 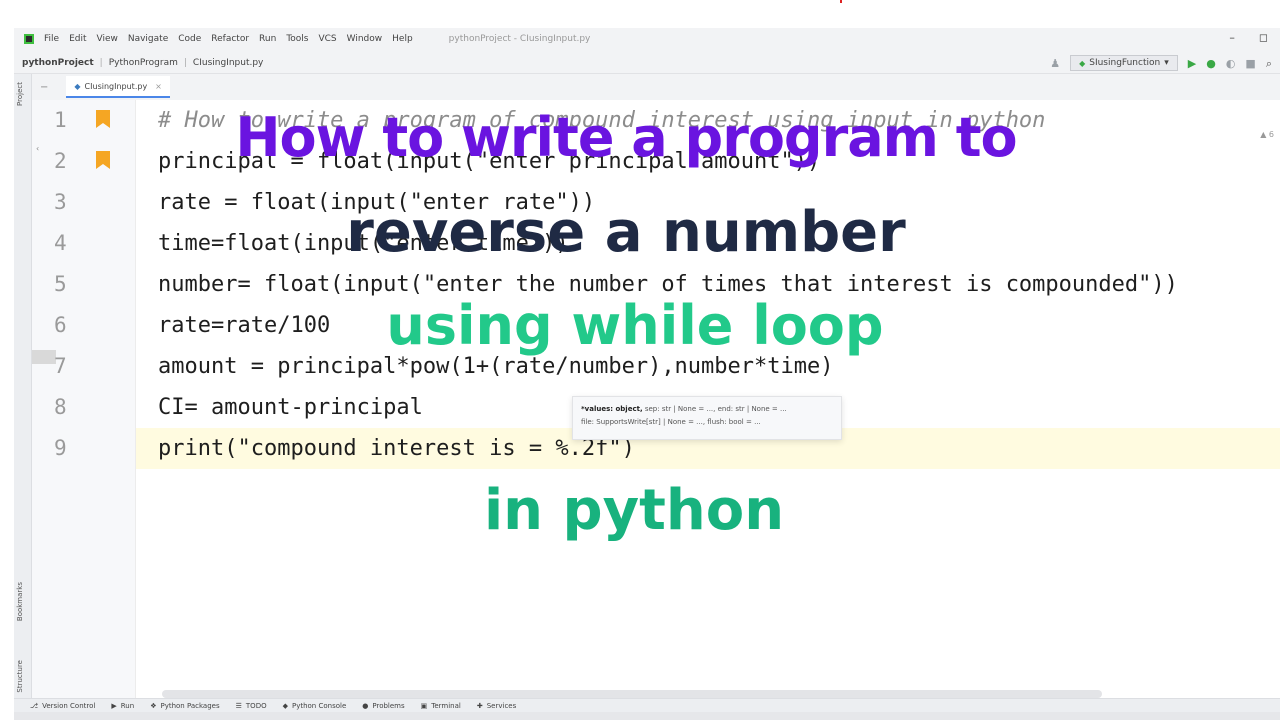 What do you see at coordinates (34, 705) in the screenshot?
I see `branch-icon: ⎇` at bounding box center [34, 705].